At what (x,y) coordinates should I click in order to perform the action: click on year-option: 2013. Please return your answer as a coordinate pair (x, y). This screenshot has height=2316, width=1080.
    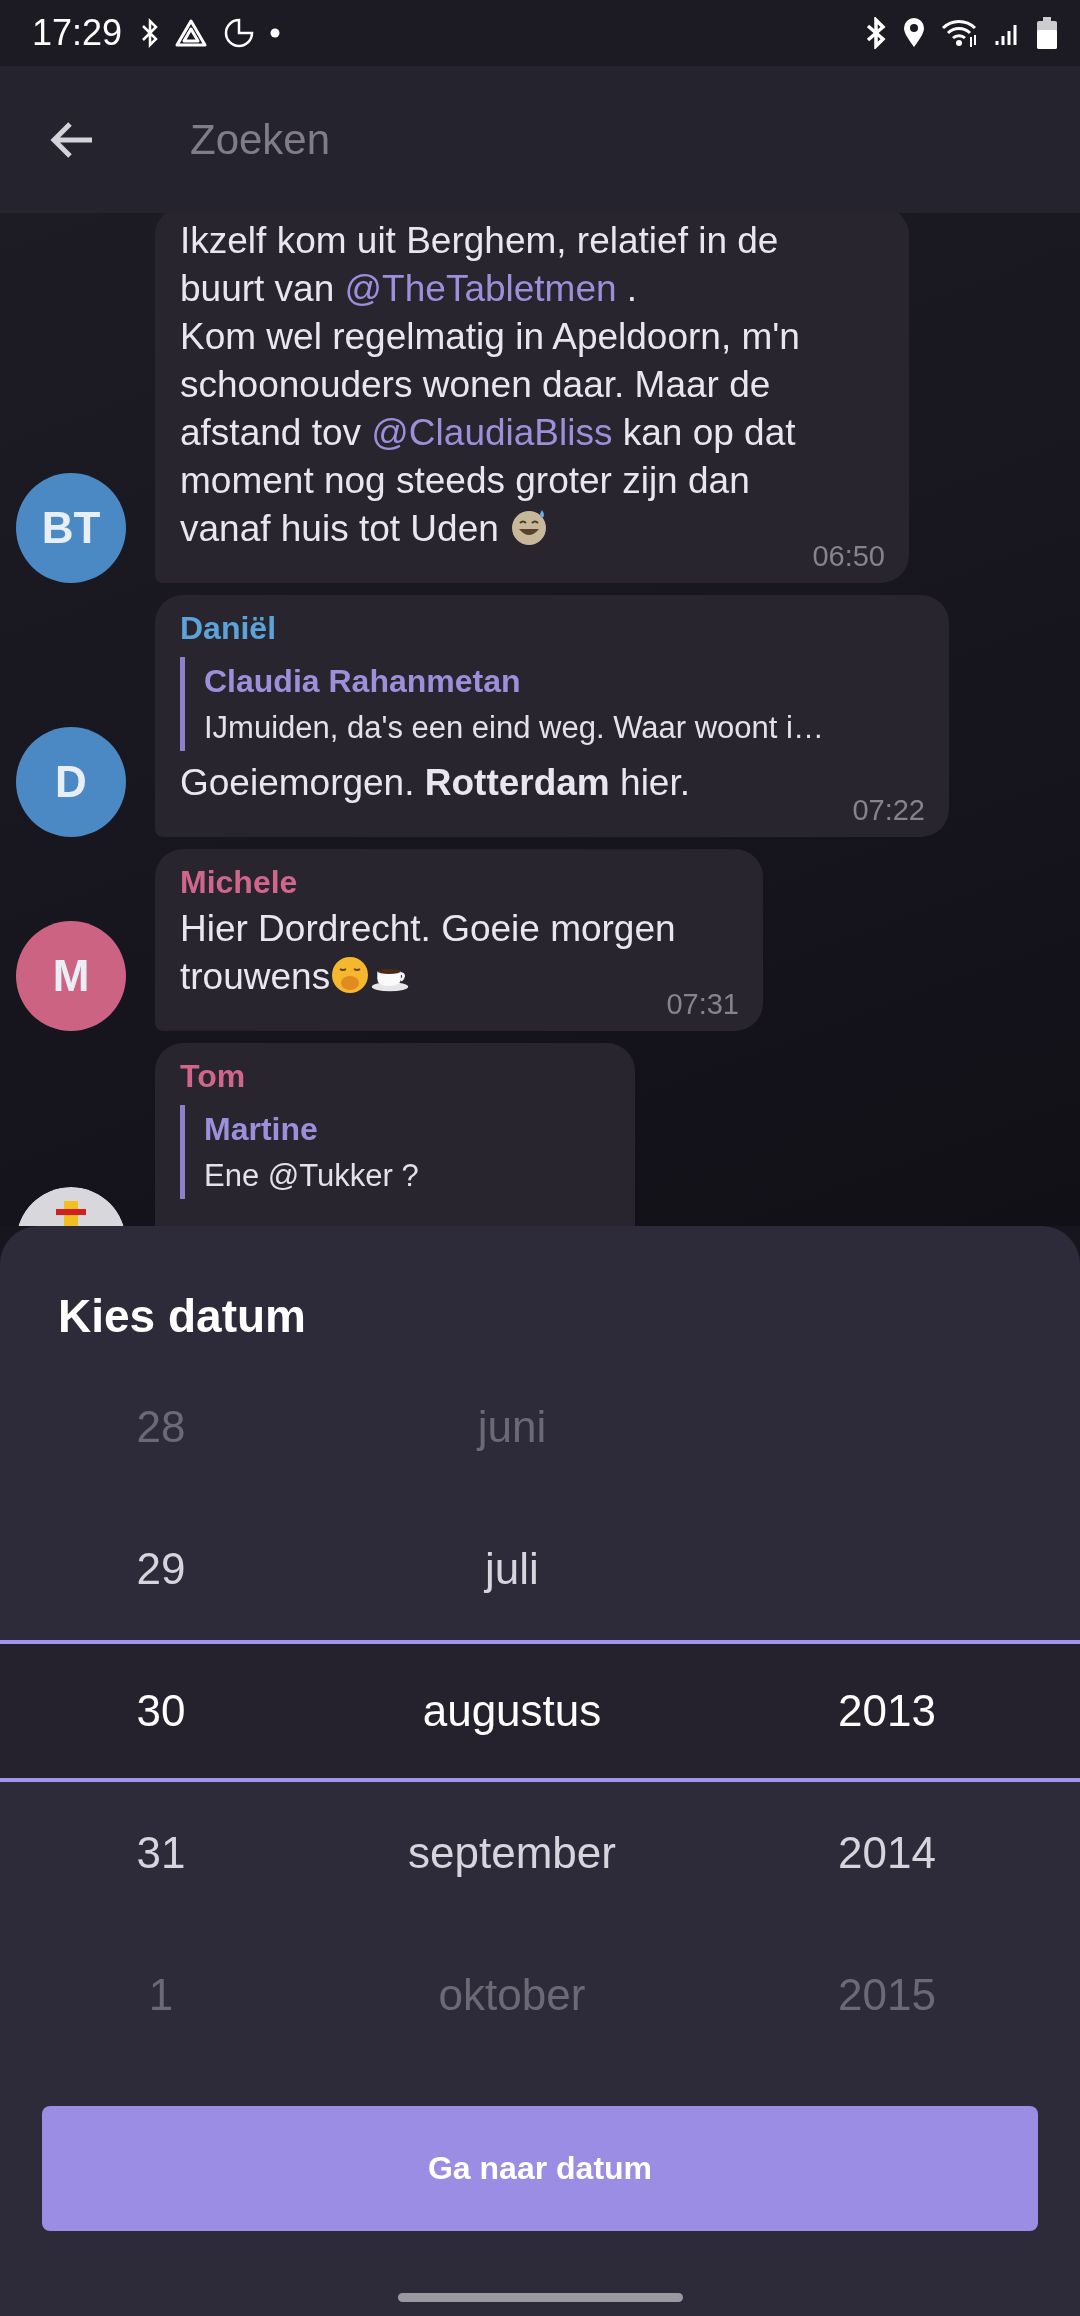
    Looking at the image, I should click on (887, 1711).